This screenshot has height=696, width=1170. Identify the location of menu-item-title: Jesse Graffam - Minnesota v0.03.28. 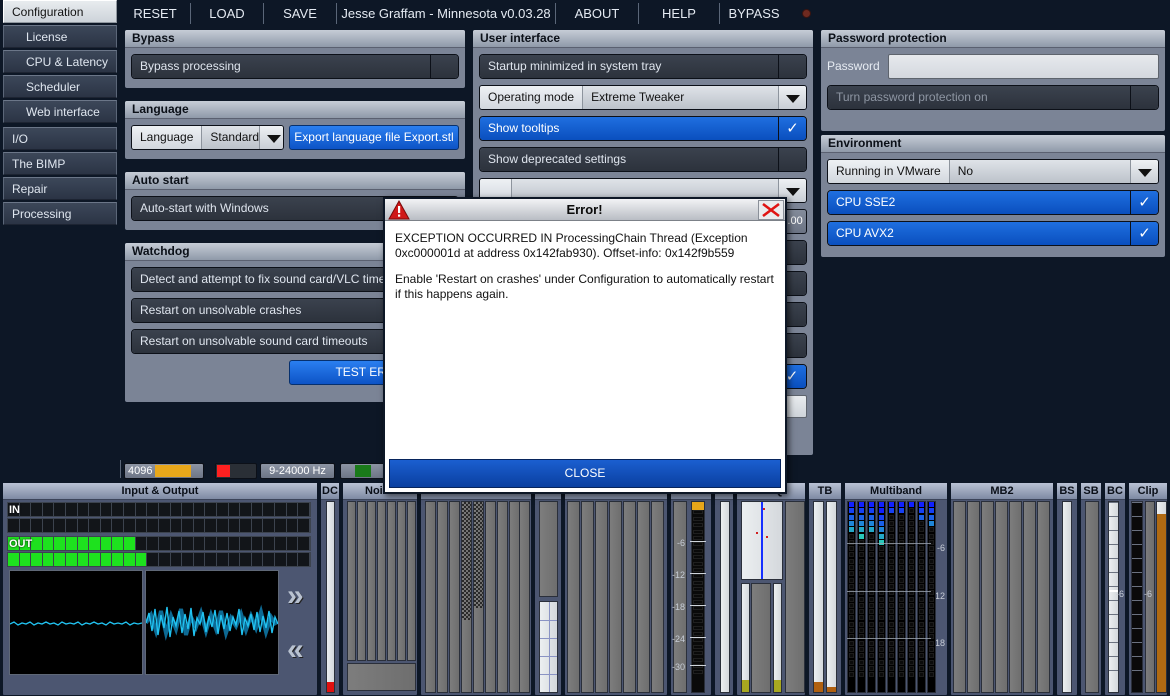
(446, 13).